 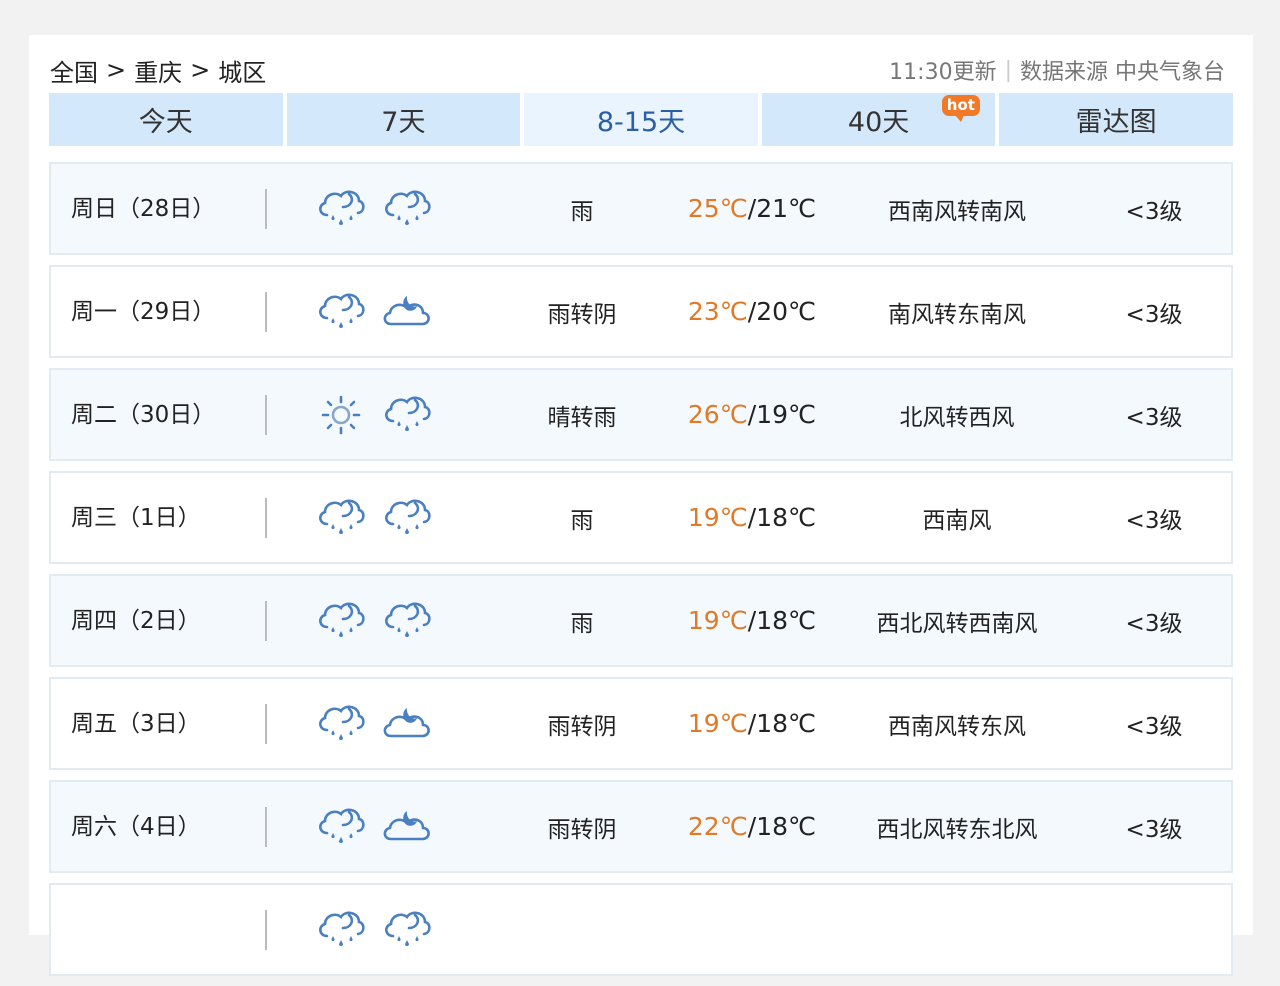 I want to click on update-time: 11:30更新, so click(x=943, y=72).